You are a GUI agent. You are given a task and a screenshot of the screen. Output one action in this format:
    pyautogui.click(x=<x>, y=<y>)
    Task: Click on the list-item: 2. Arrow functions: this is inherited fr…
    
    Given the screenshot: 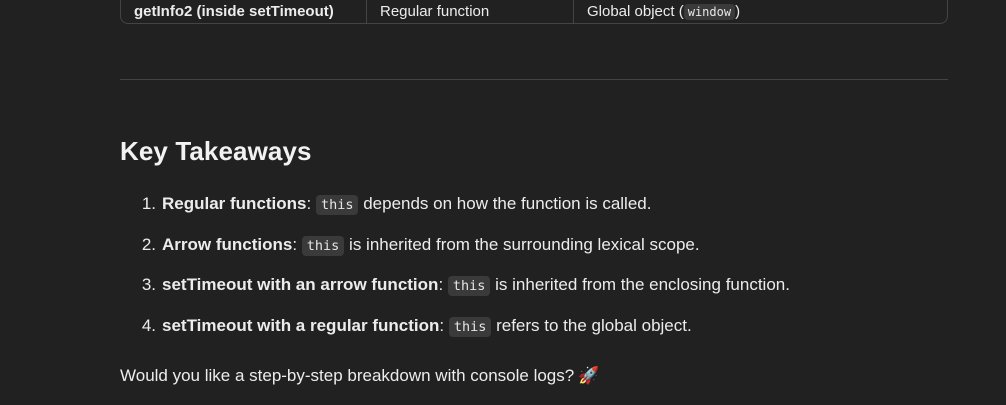 What is the action you would take?
    pyautogui.click(x=455, y=245)
    